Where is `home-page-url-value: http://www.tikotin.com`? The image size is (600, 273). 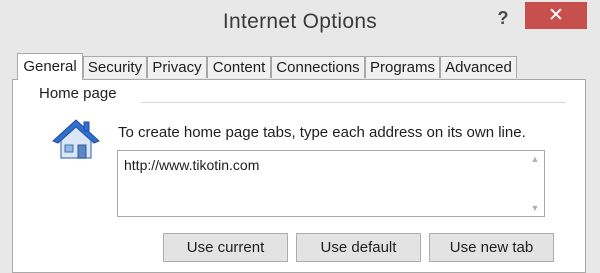
home-page-url-value: http://www.tikotin.com is located at coordinates (192, 165).